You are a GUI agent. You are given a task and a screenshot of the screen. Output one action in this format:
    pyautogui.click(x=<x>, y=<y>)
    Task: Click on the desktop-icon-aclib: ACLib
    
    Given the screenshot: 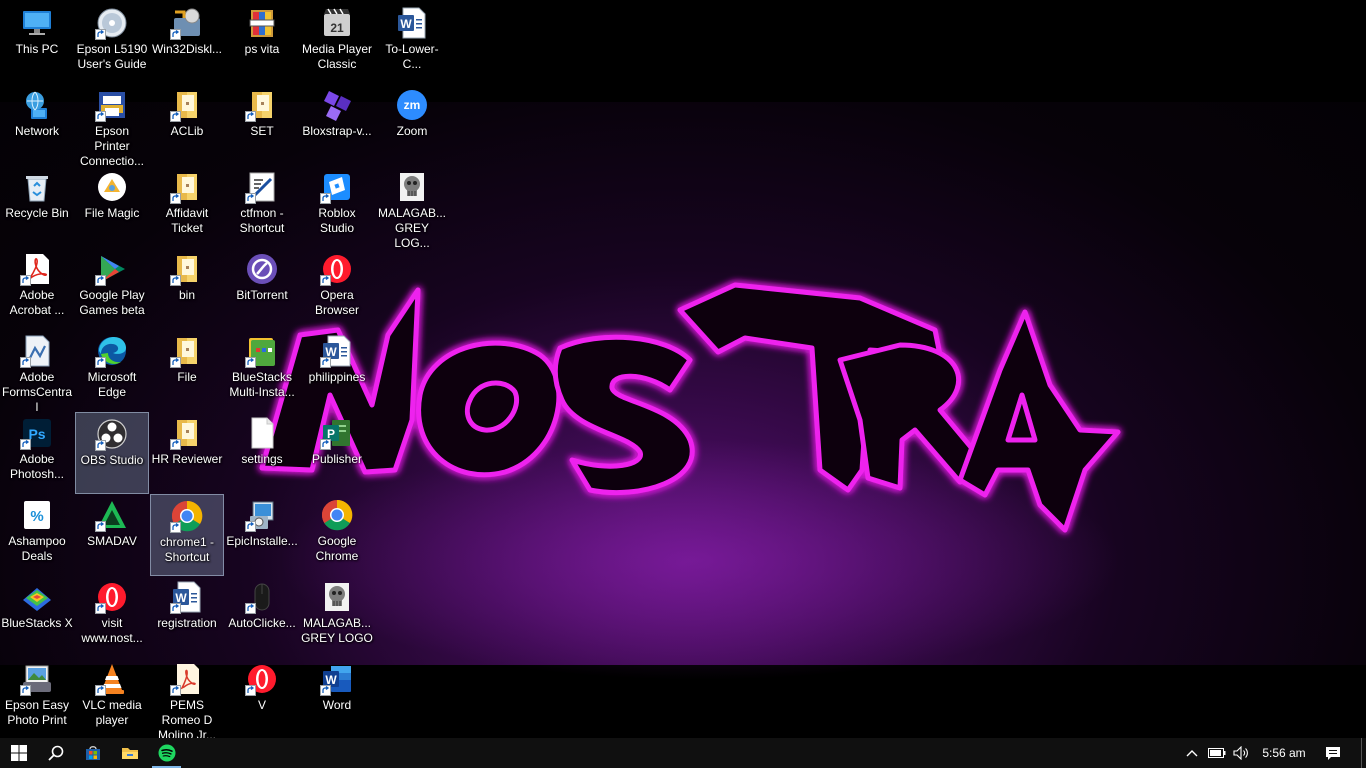 What is the action you would take?
    pyautogui.click(x=187, y=125)
    